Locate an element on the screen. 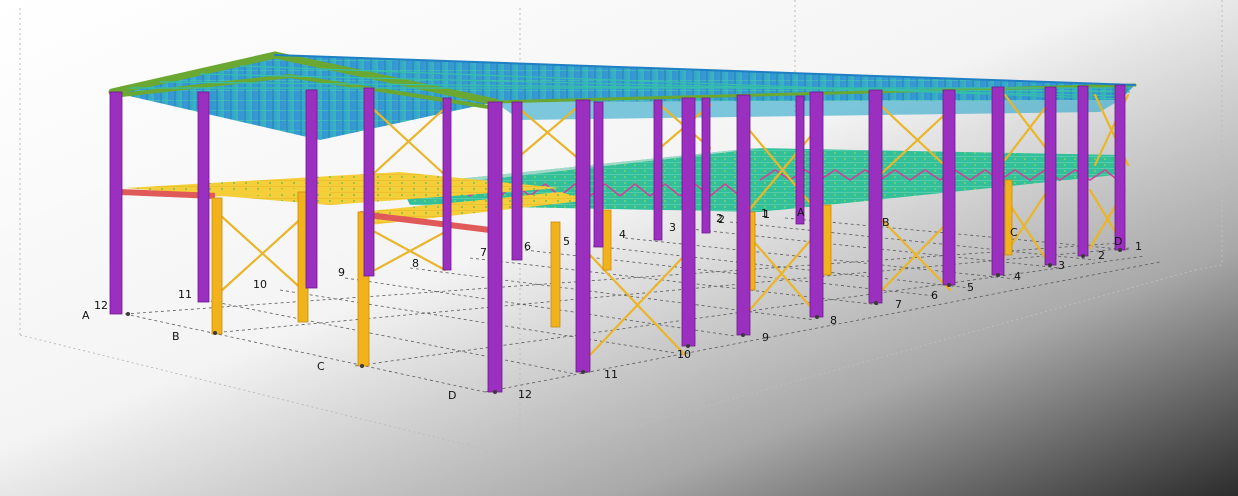 This screenshot has height=496, width=1238. grid-label-right-11: 11 is located at coordinates (611, 374).